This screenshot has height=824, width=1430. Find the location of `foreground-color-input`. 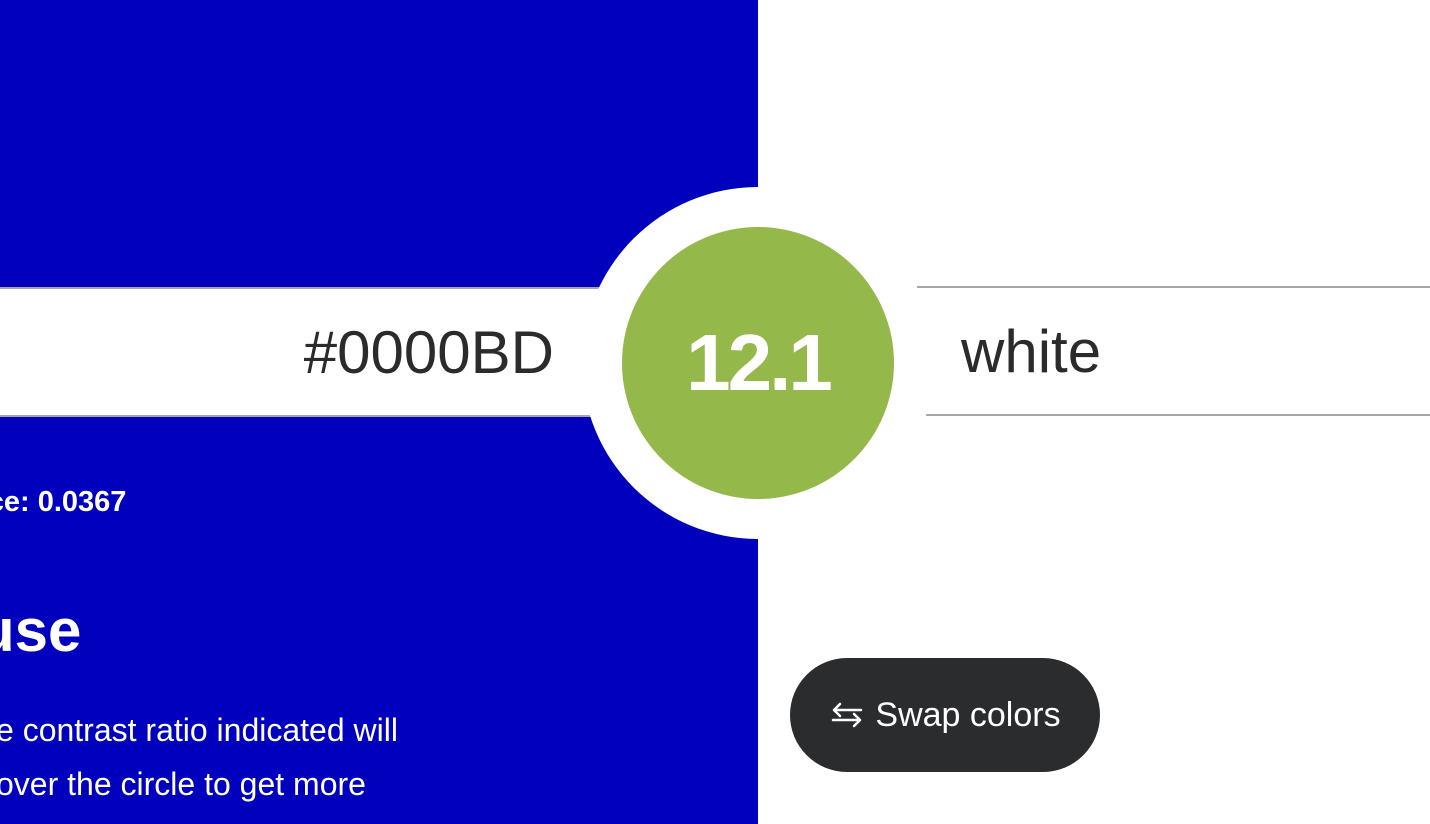

foreground-color-input is located at coordinates (305, 352).